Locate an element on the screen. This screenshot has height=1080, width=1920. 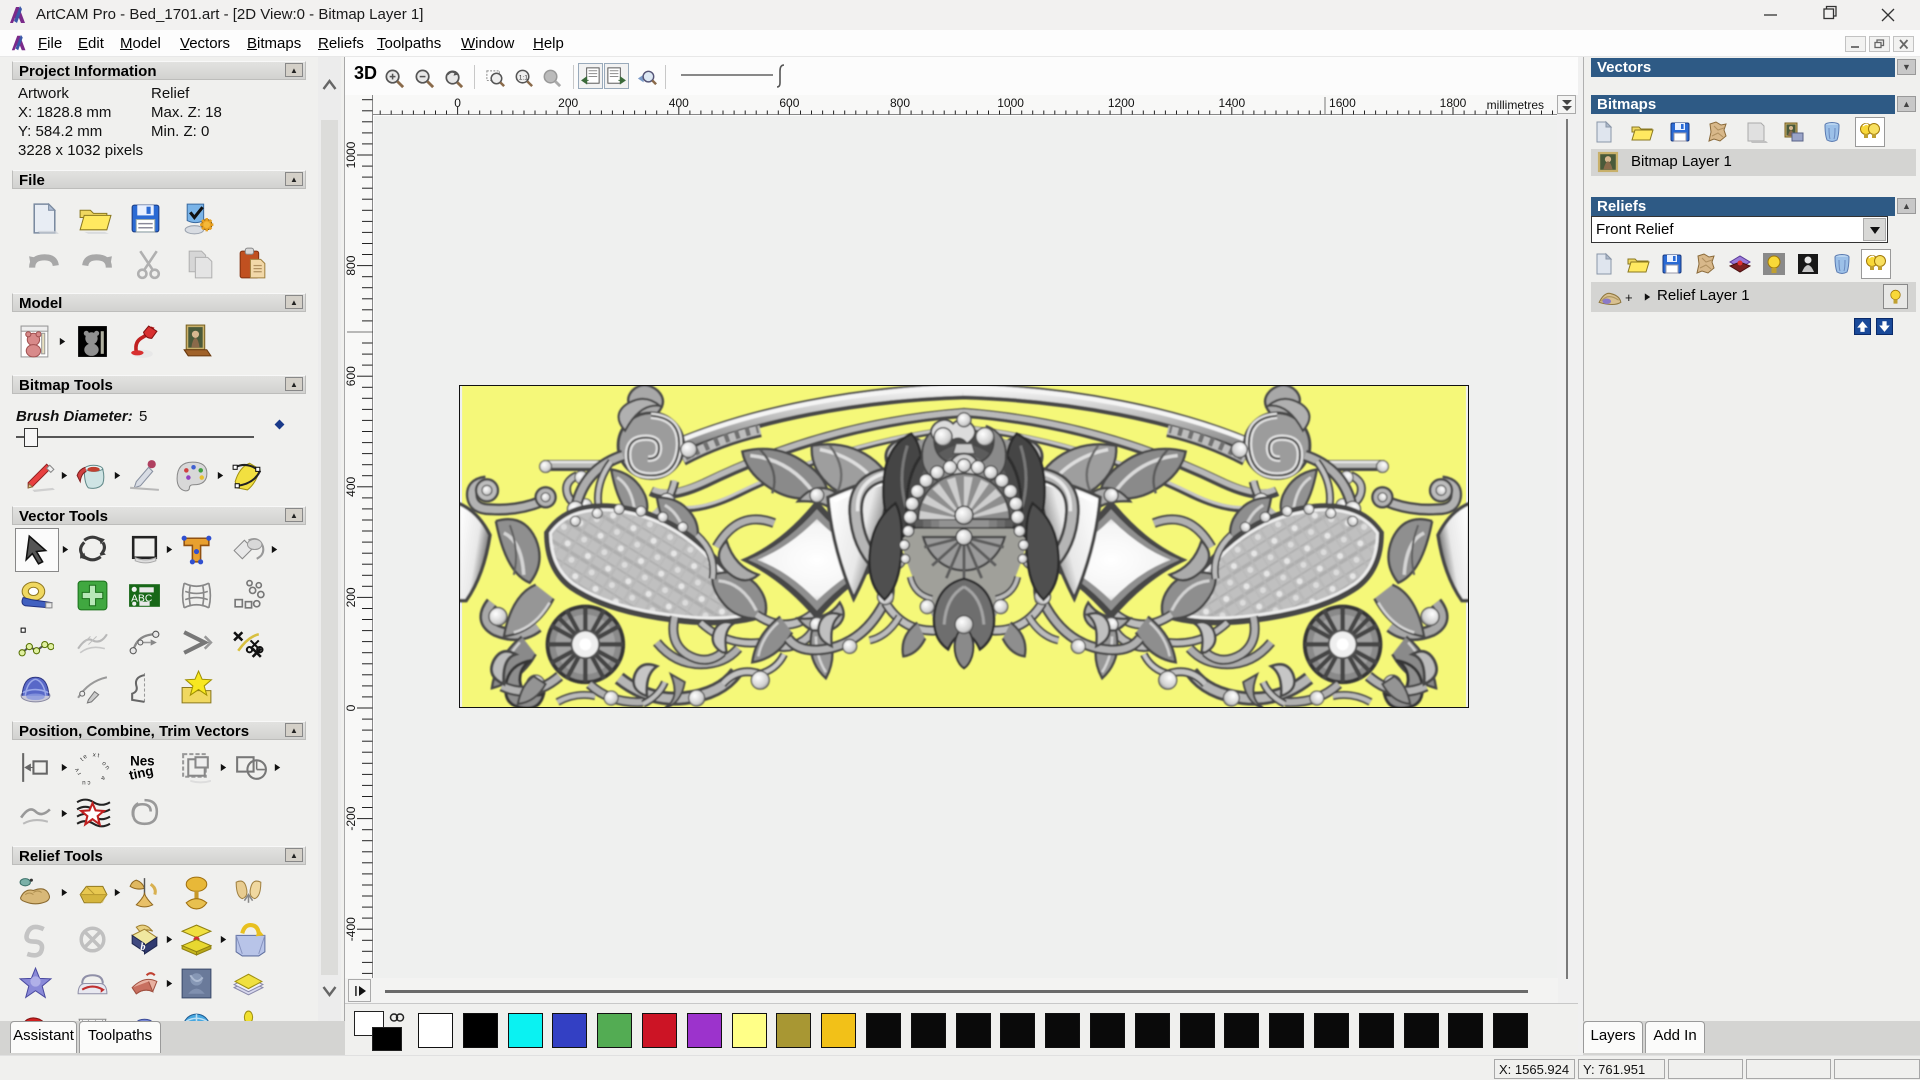
svg-text: -200 is located at coordinates (351, 818).